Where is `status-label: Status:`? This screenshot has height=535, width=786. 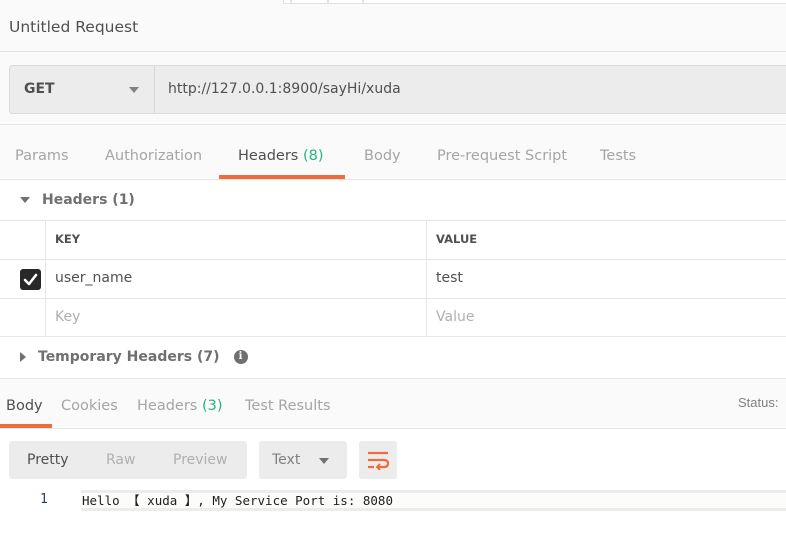
status-label: Status: is located at coordinates (758, 402).